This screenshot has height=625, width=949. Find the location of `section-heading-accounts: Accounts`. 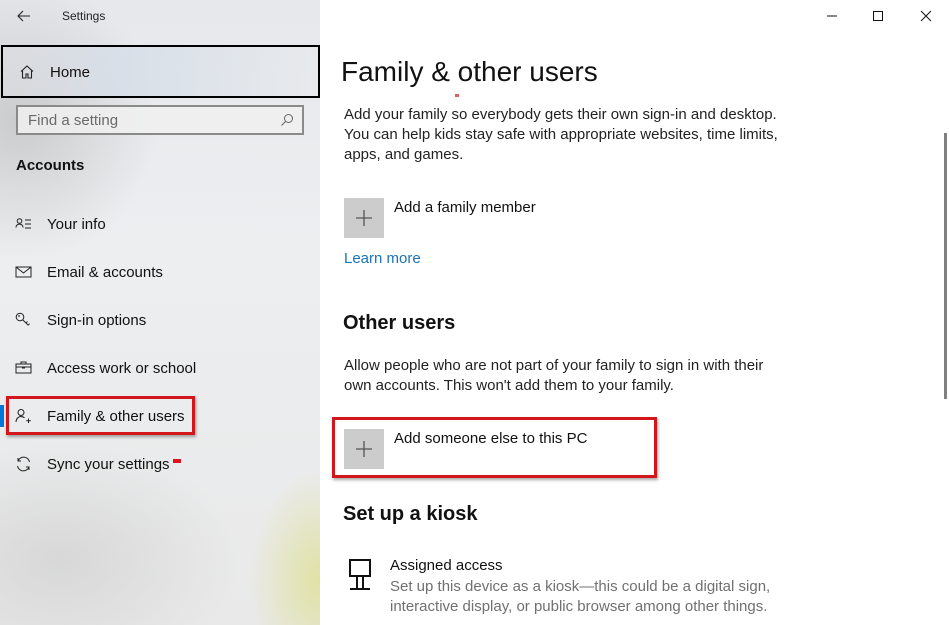

section-heading-accounts: Accounts is located at coordinates (50, 165).